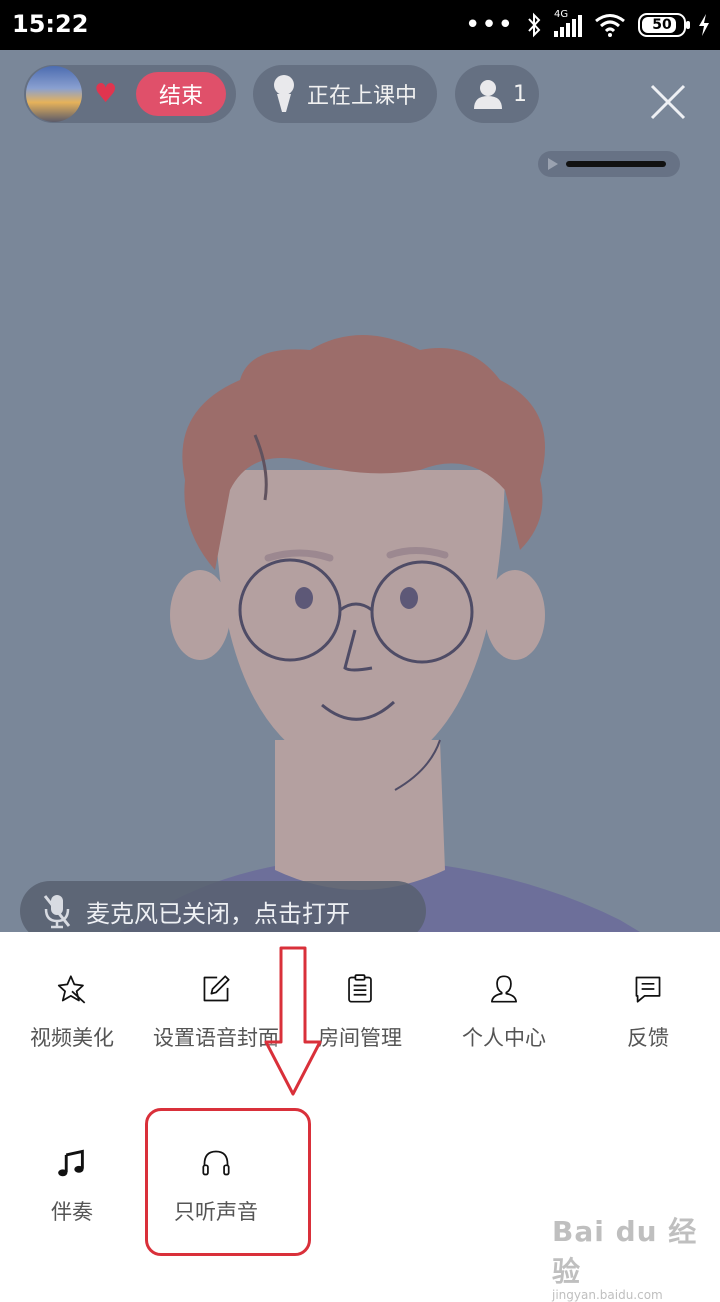  Describe the element at coordinates (610, 25) in the screenshot. I see `wifi-icon` at that location.